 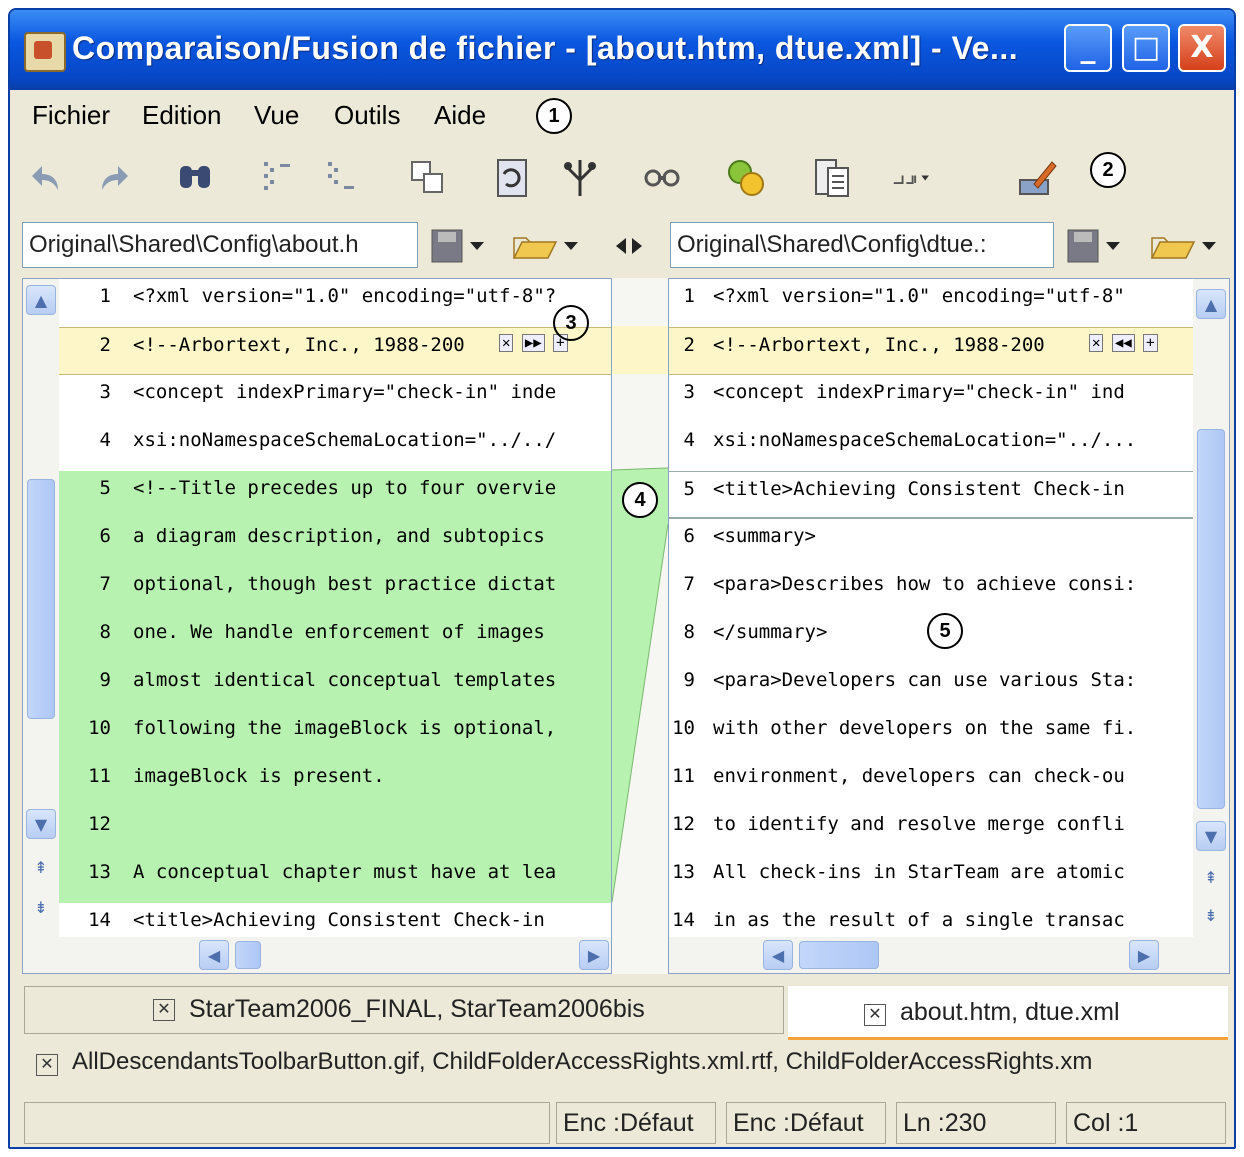 I want to click on line-text: All check-ins in StarTeam are atomic, so click(x=919, y=872).